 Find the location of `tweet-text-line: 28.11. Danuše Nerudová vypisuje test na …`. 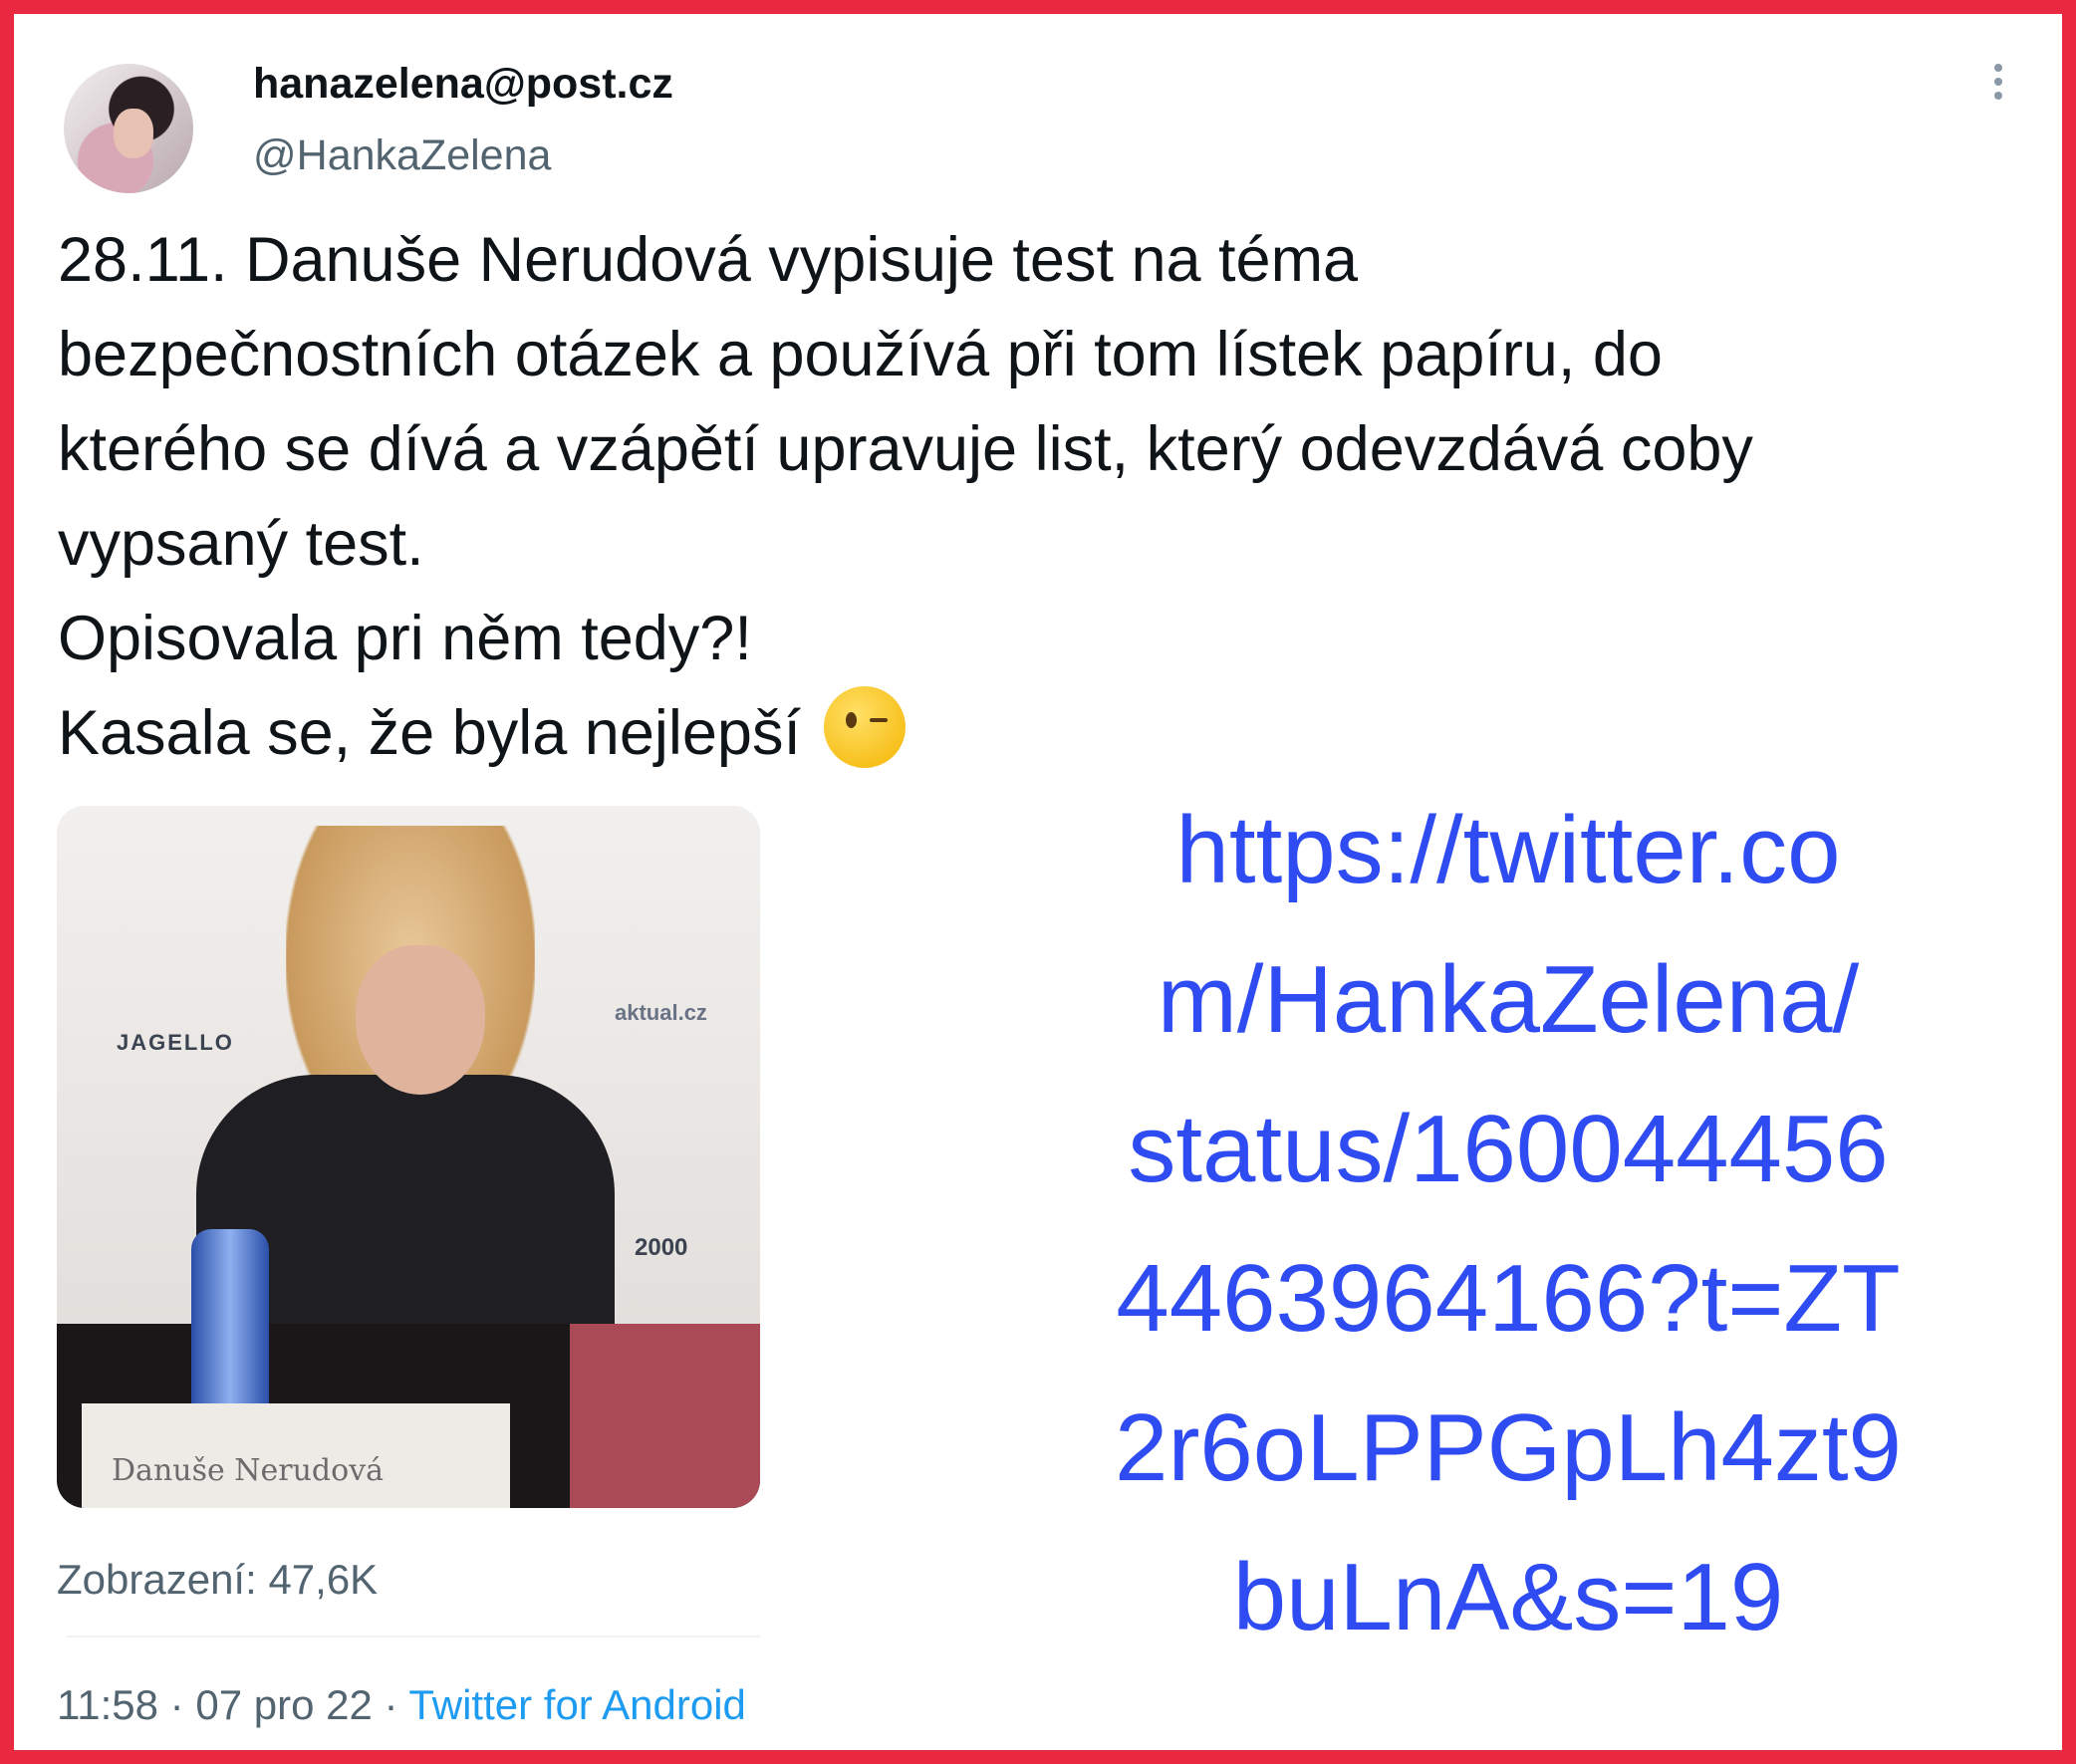

tweet-text-line: 28.11. Danuše Nerudová vypisuje test na … is located at coordinates (709, 260).